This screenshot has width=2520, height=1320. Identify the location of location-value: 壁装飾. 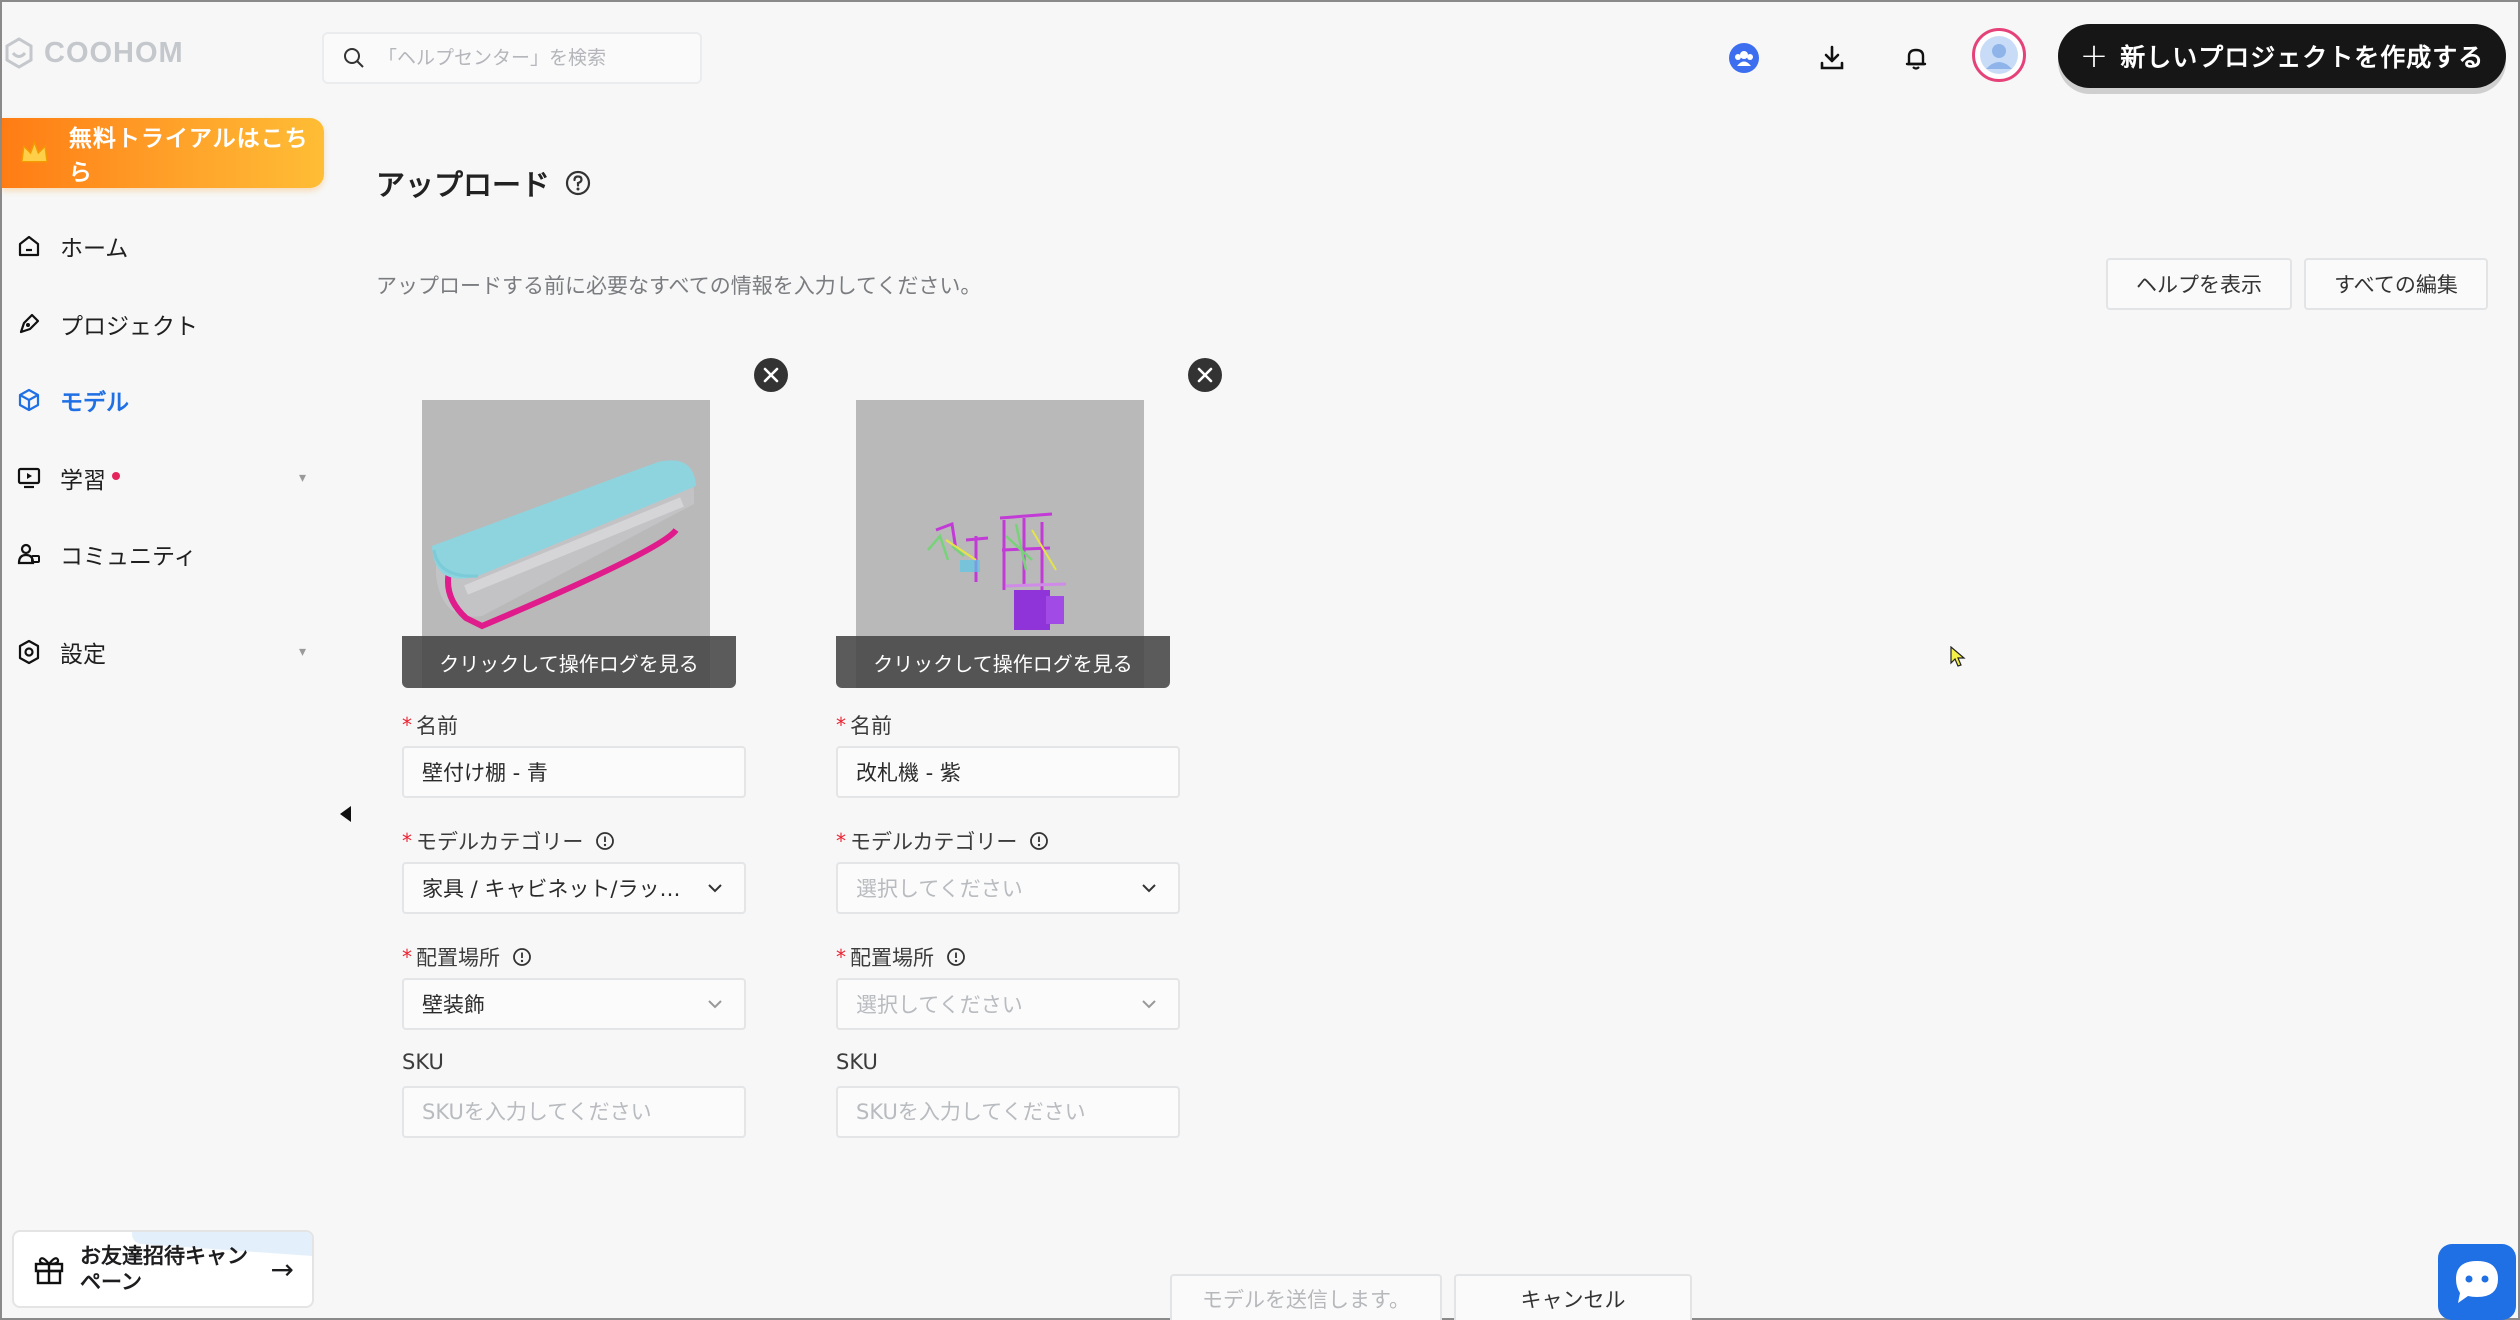
(453, 1005).